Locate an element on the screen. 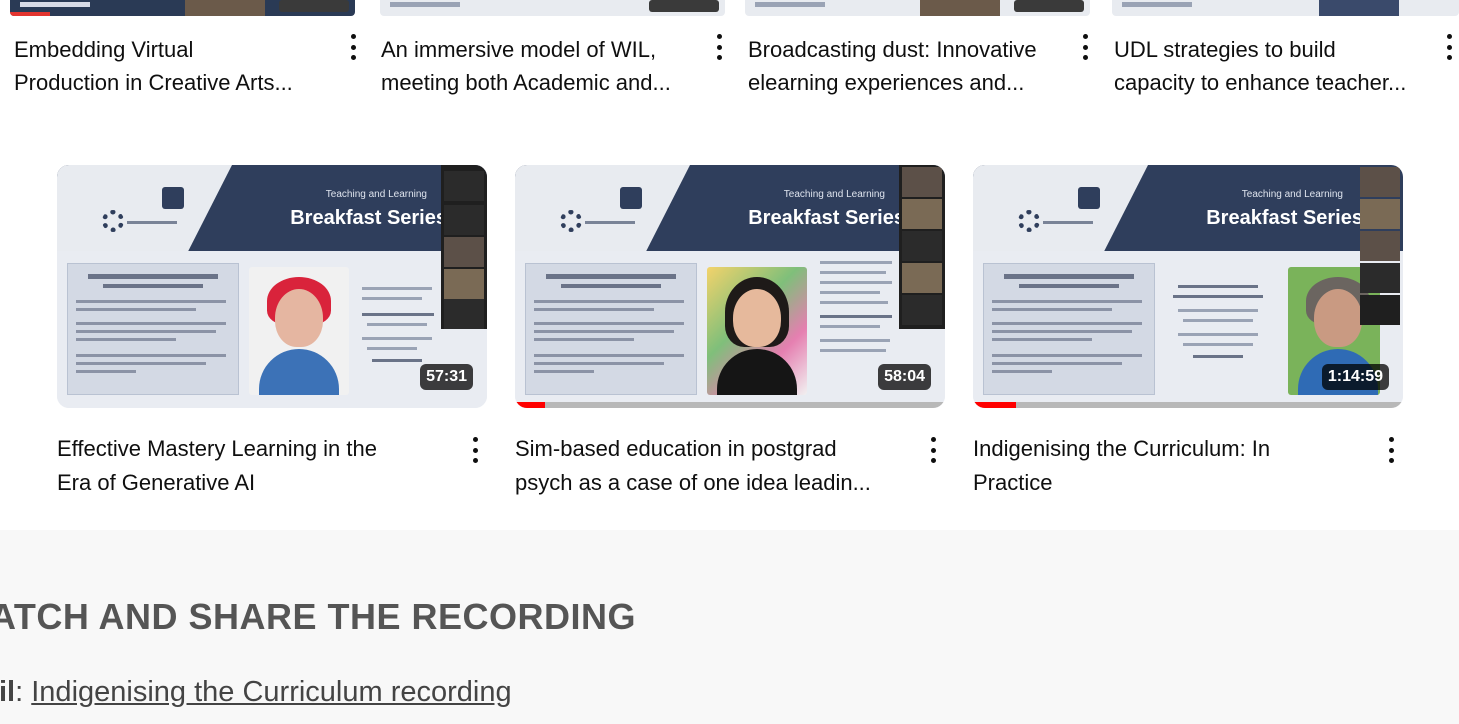 This screenshot has width=1459, height=724. video-title-line: Era of Generative AI is located at coordinates (156, 482).